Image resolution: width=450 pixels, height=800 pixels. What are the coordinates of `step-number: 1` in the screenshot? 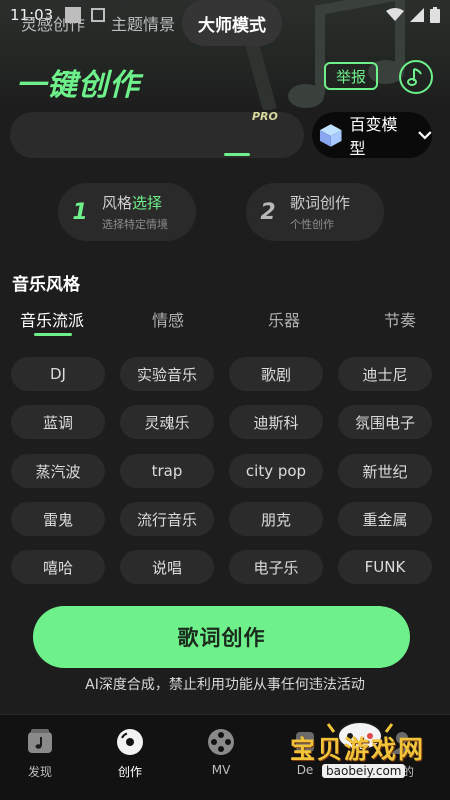 It's located at (80, 212).